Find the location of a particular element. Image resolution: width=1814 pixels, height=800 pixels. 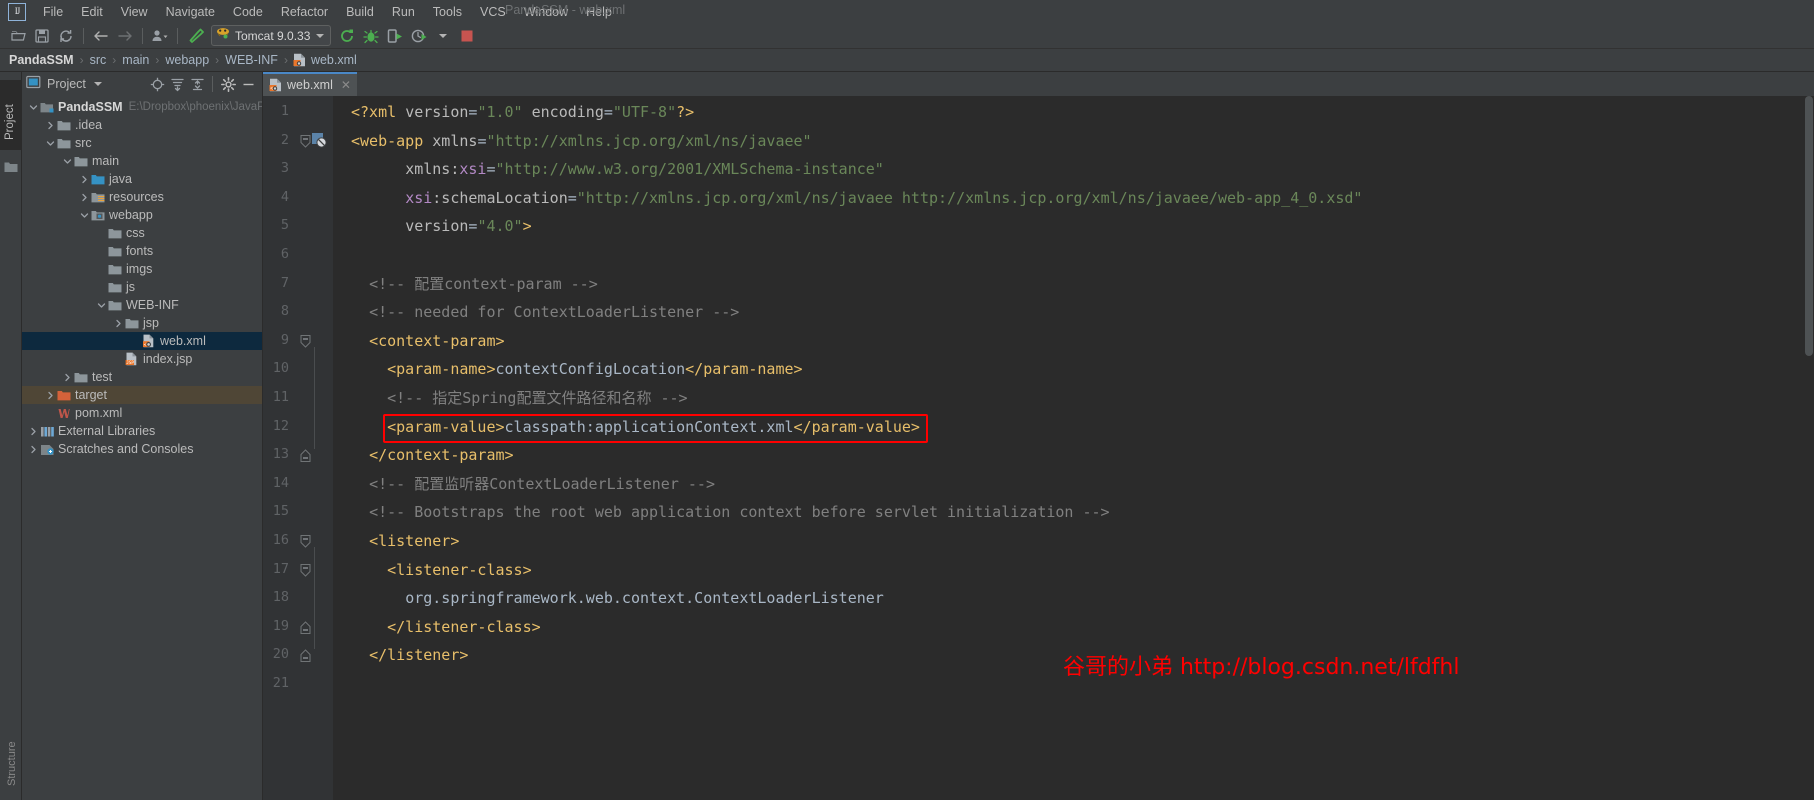

tree-item-webapp: webapp is located at coordinates (142, 215).